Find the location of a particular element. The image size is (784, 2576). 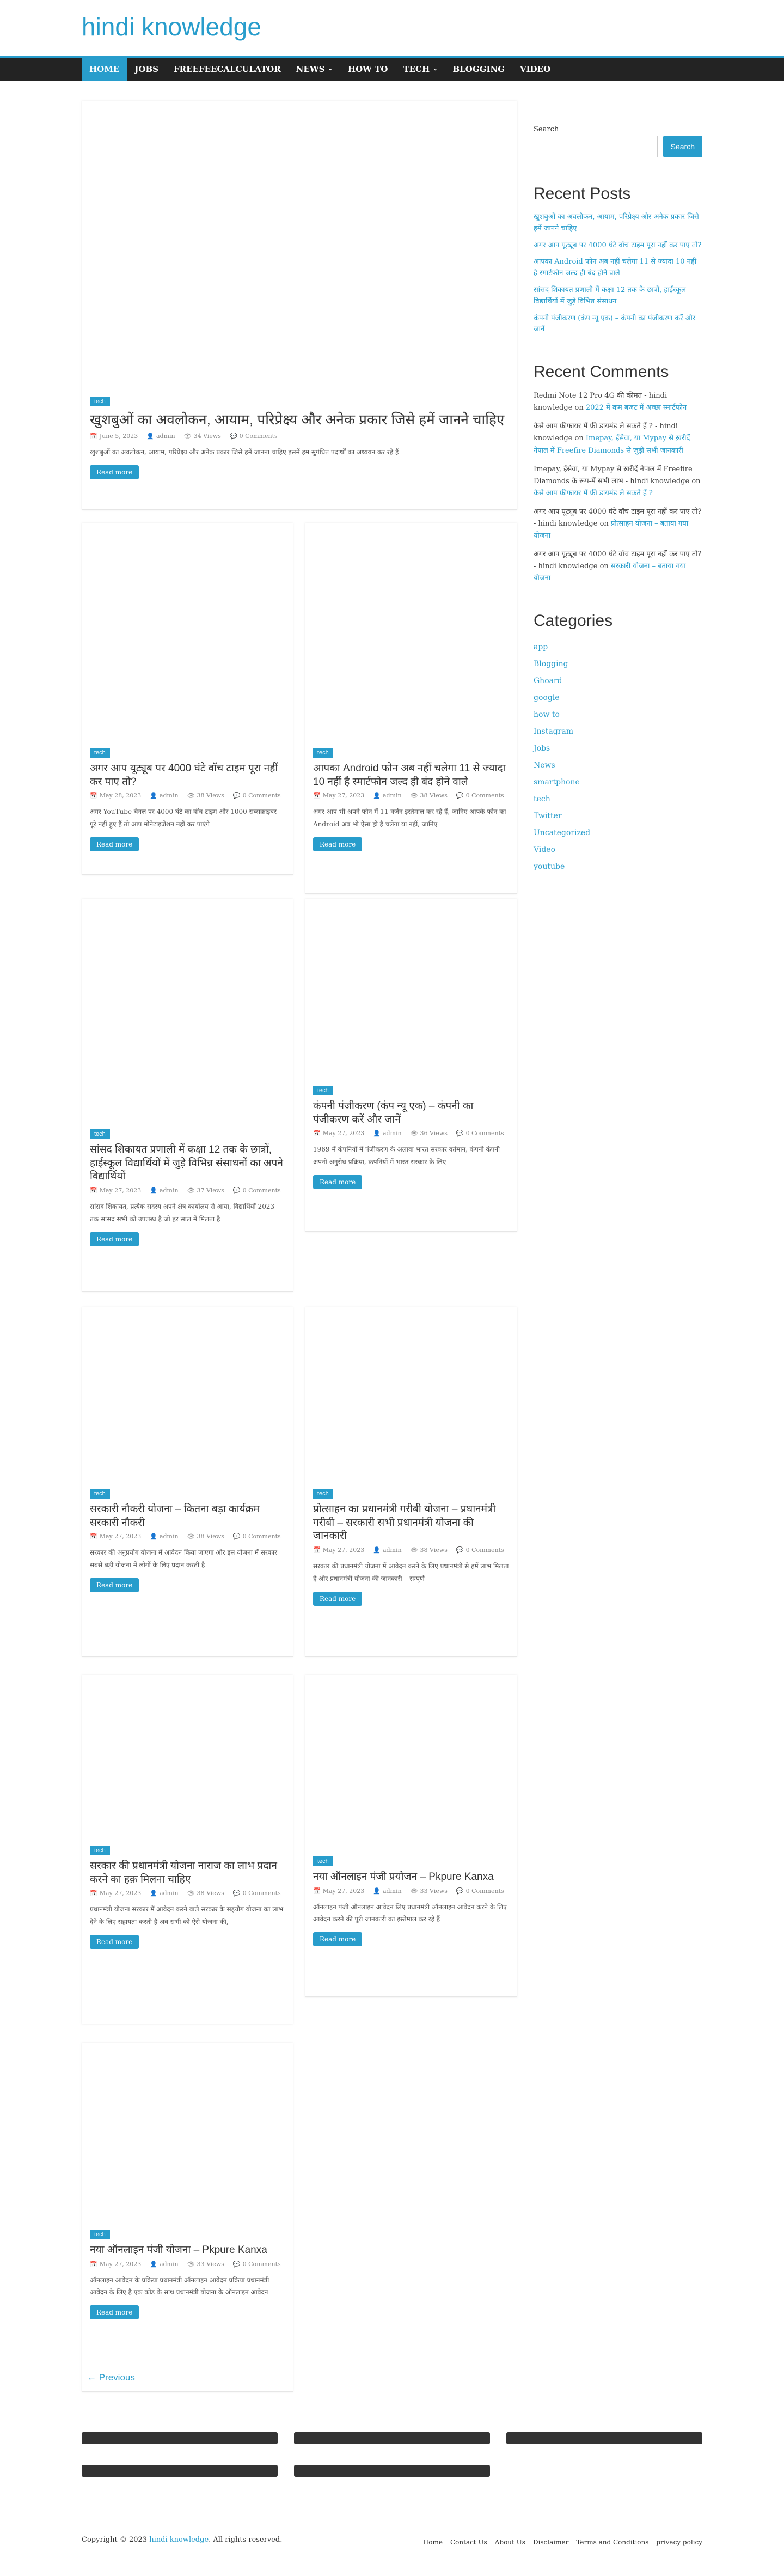

nav-item-home: HOME is located at coordinates (104, 69).